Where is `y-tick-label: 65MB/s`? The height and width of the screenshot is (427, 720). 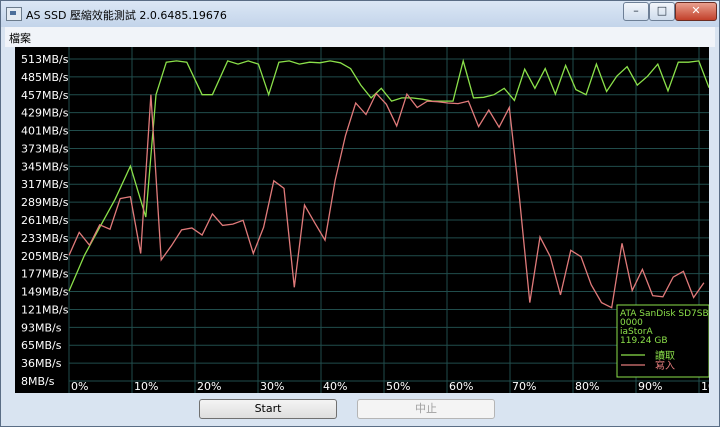 y-tick-label: 65MB/s is located at coordinates (41, 345).